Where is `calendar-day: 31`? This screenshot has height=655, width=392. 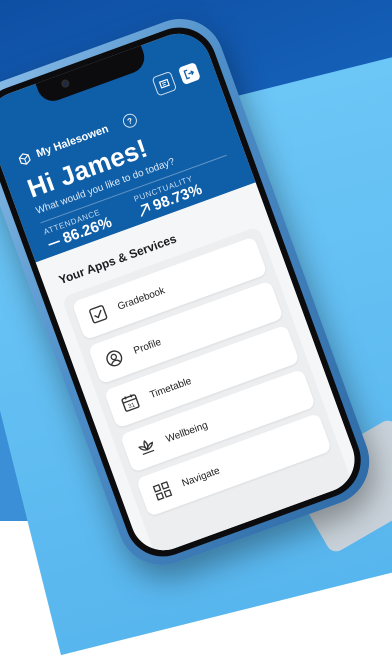 calendar-day: 31 is located at coordinates (132, 406).